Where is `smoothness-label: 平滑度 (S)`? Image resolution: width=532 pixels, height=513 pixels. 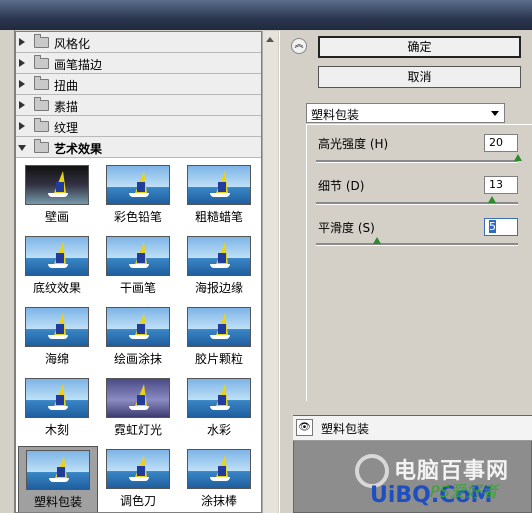 smoothness-label: 平滑度 (S) is located at coordinates (346, 228).